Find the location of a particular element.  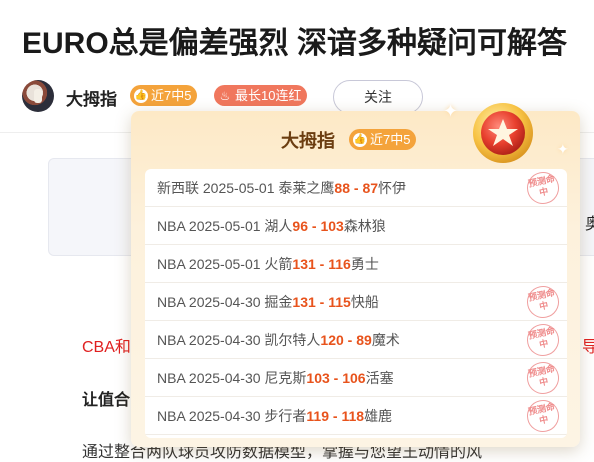

record-home-score: 119 is located at coordinates (318, 416).